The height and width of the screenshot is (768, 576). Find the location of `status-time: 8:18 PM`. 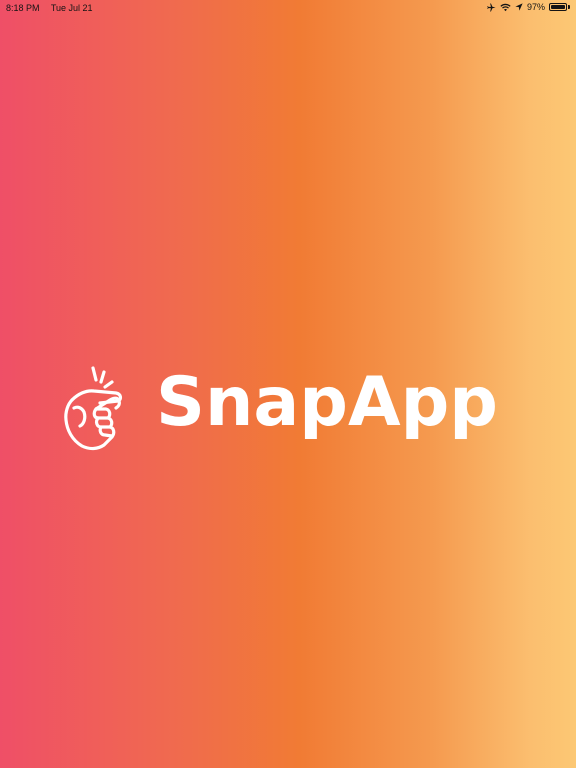

status-time: 8:18 PM is located at coordinates (23, 8).